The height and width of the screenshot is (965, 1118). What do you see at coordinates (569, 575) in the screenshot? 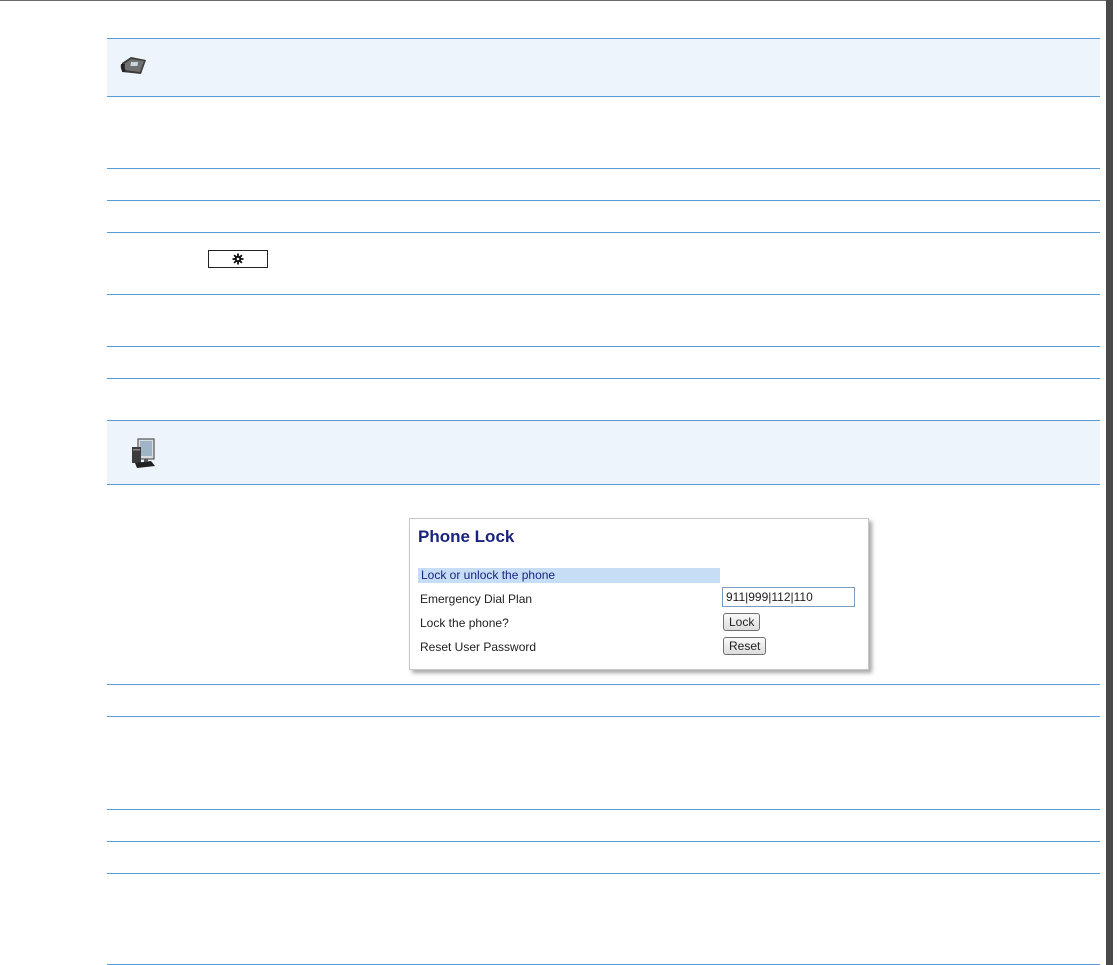
I see `phone-lock-section-header: Lock or unlock the phone` at bounding box center [569, 575].